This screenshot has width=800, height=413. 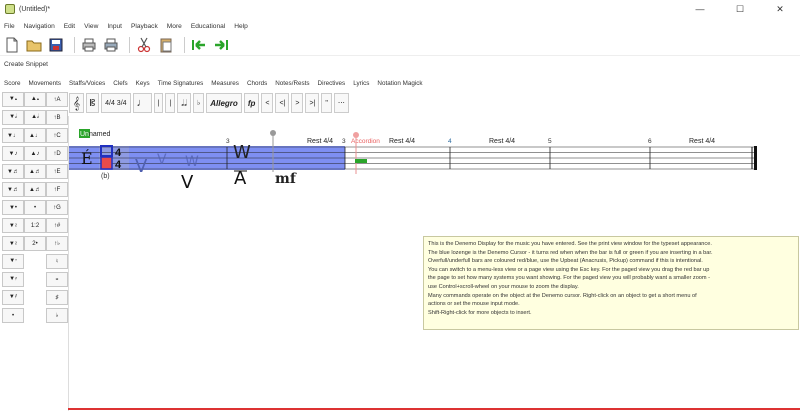 What do you see at coordinates (57, 243) in the screenshot?
I see `palette-button: ↑♭` at bounding box center [57, 243].